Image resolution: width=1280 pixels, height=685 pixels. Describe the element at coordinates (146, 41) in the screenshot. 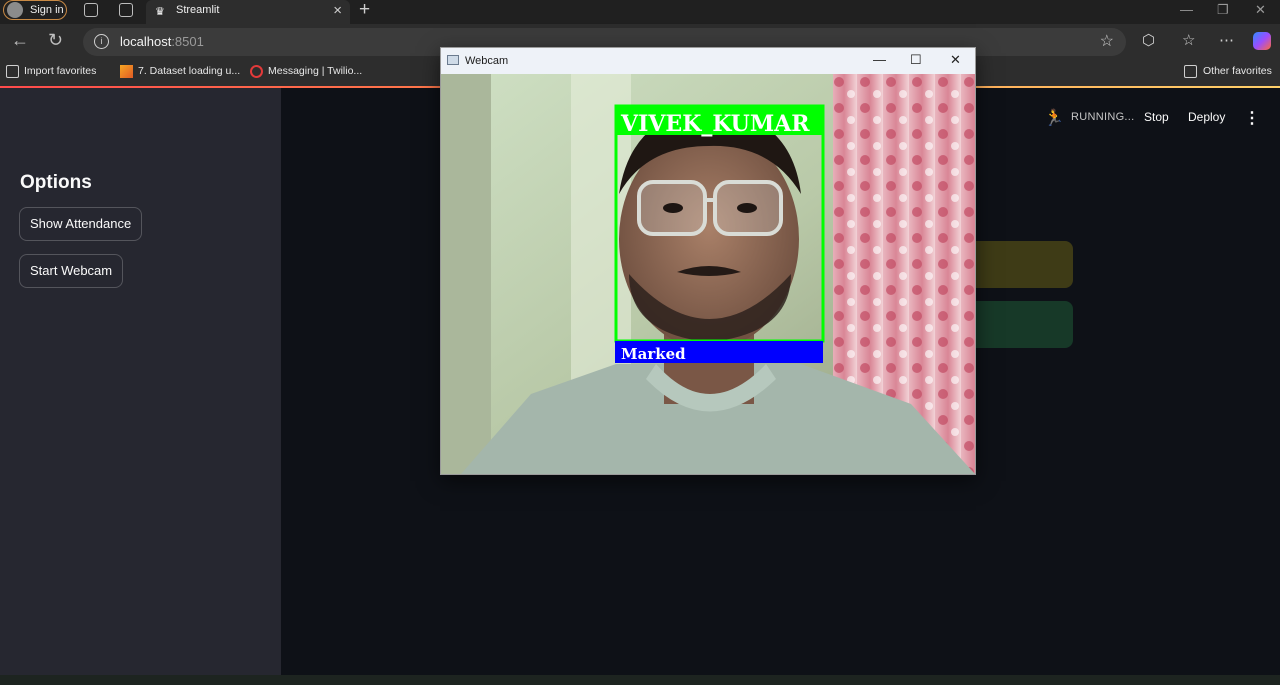

I see `url-host: localhost` at that location.